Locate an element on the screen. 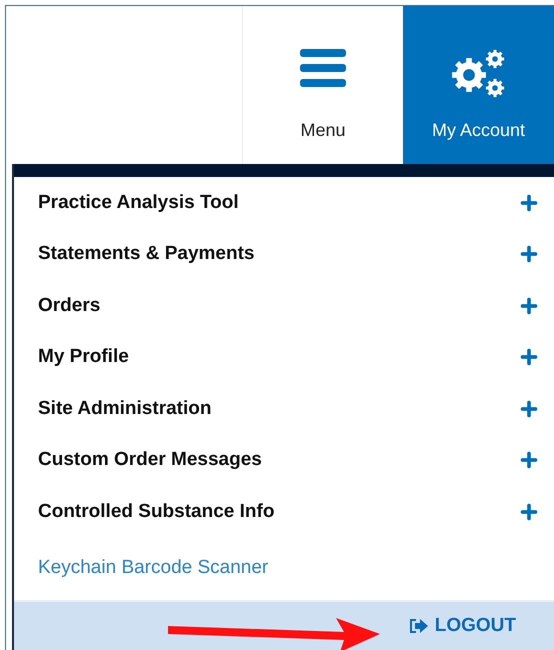 The width and height of the screenshot is (554, 650). menu-section: Controlled Substance Info is located at coordinates (156, 512).